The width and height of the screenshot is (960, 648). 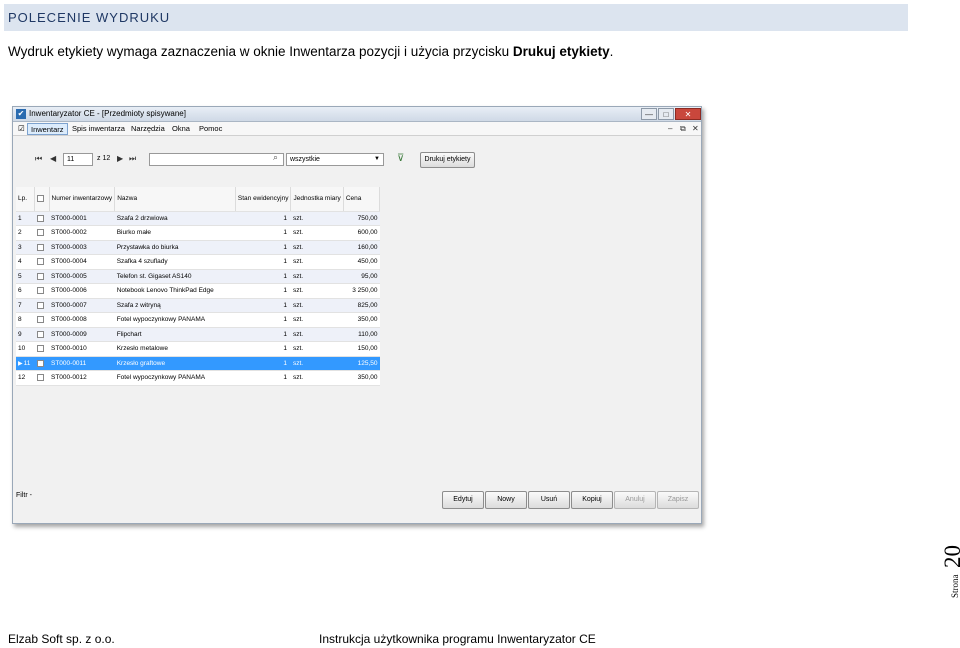 I want to click on table-row: ▶11 ST000-0011 Krzesło graftowe 1 szt. 125,50, so click(x=198, y=363).